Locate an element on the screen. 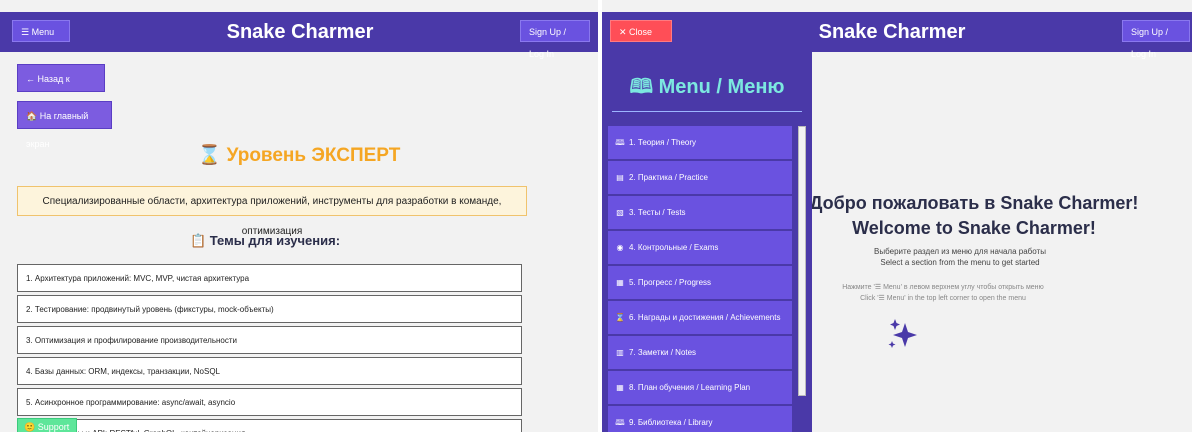 The height and width of the screenshot is (432, 1192). menu-item-label: 1. Теория / Theory is located at coordinates (663, 142).